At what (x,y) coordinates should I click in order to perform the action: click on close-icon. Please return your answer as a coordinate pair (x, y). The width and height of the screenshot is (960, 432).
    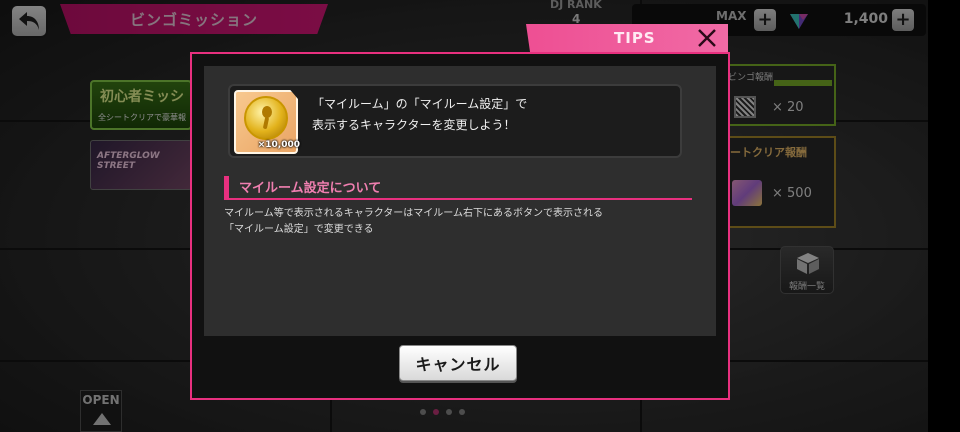
    Looking at the image, I should click on (707, 38).